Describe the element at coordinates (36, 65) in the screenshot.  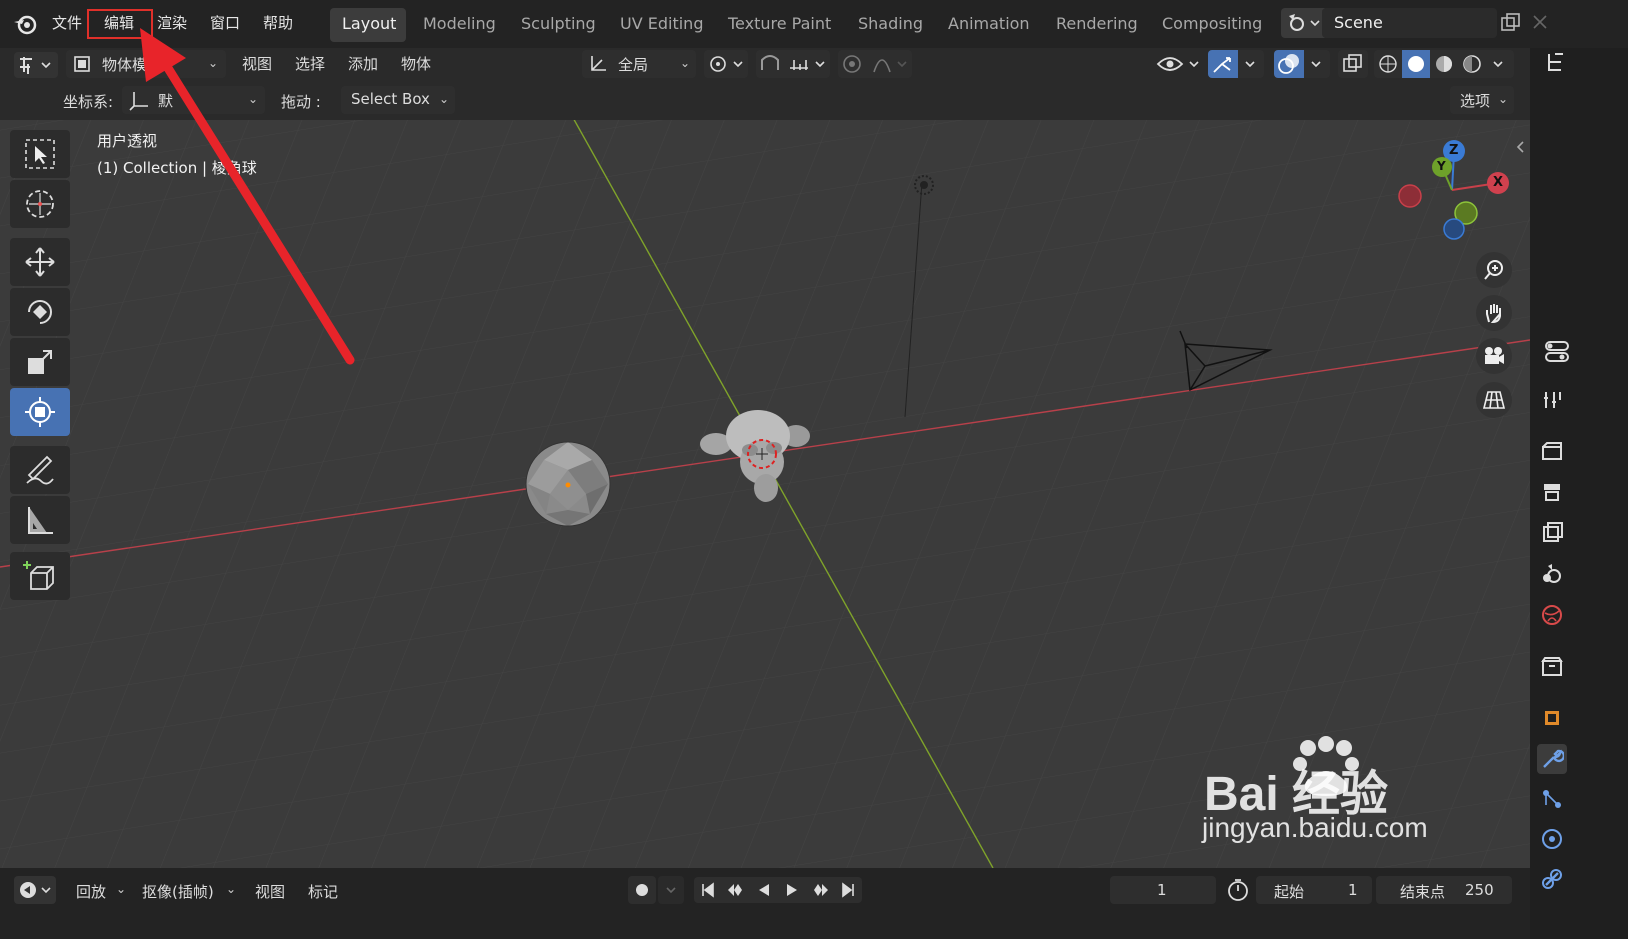
I see `editor-type-icon` at that location.